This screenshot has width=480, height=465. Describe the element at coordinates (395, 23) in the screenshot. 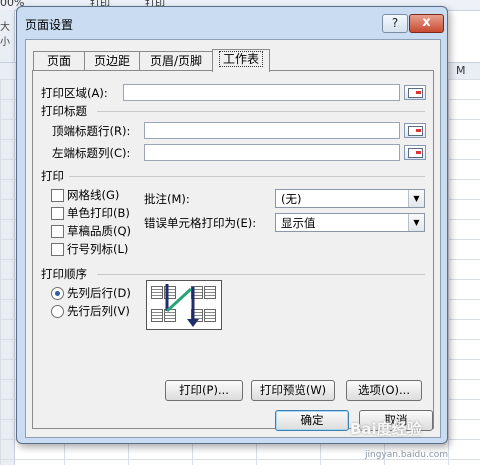

I see `help-button: ?` at that location.